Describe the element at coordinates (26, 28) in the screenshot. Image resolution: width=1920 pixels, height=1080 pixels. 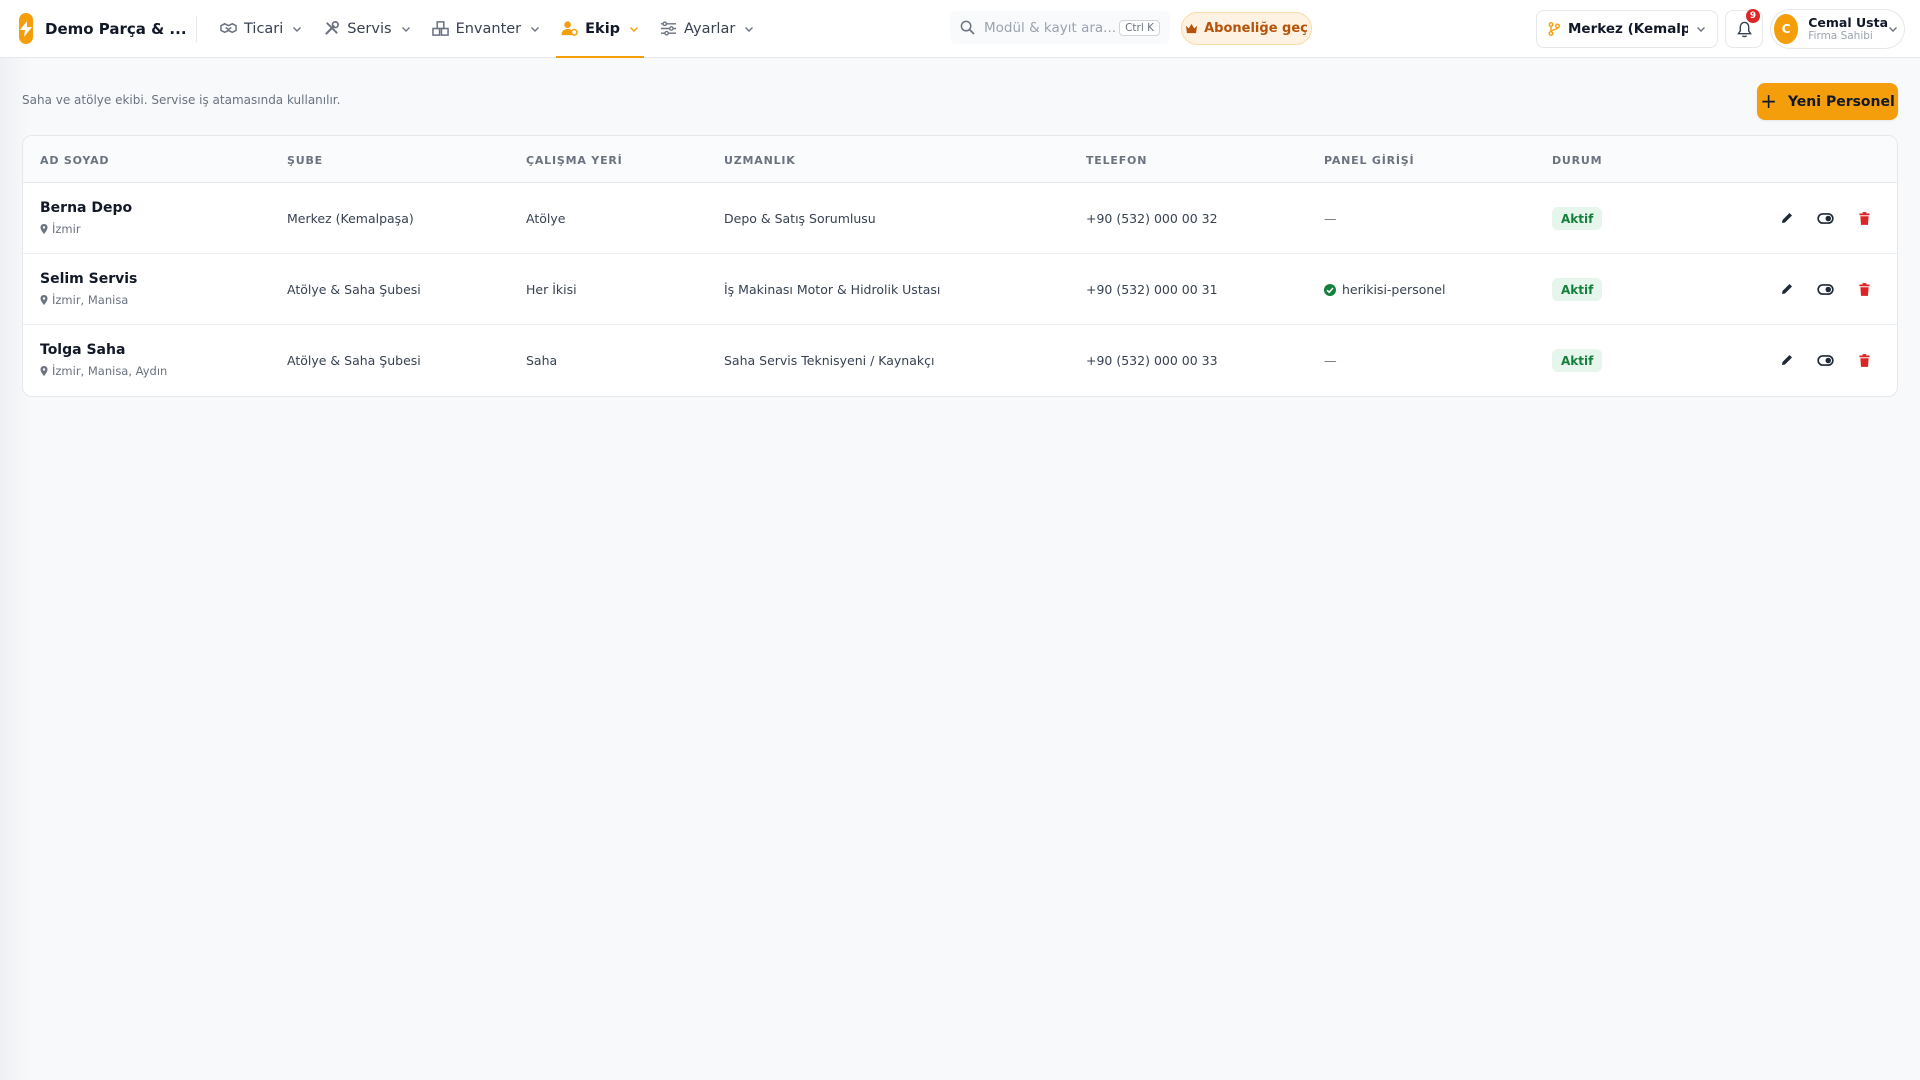
I see `lightning-bolt-icon` at that location.